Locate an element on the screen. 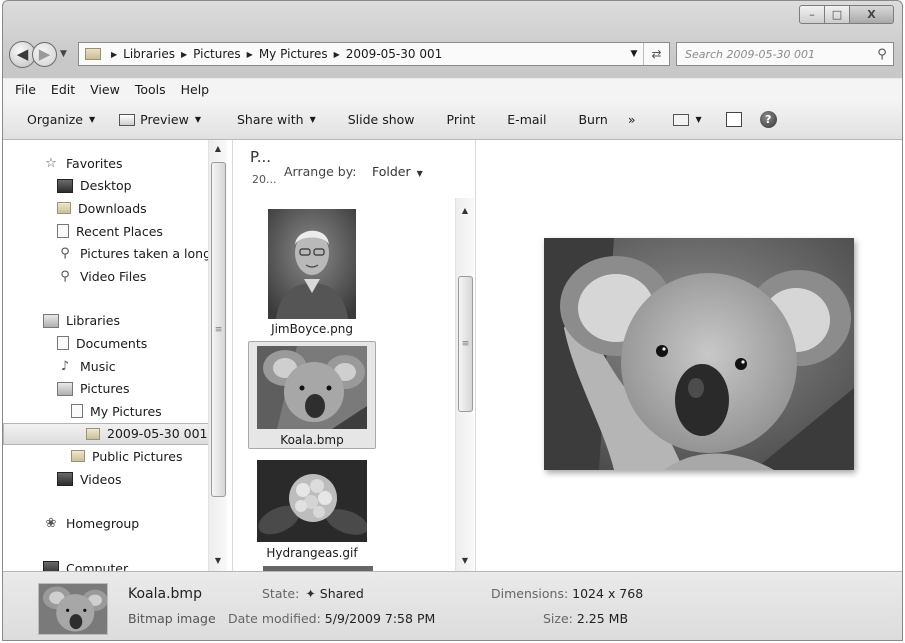 The height and width of the screenshot is (643, 905). tree-label: Pictures taken a long is located at coordinates (146, 254).